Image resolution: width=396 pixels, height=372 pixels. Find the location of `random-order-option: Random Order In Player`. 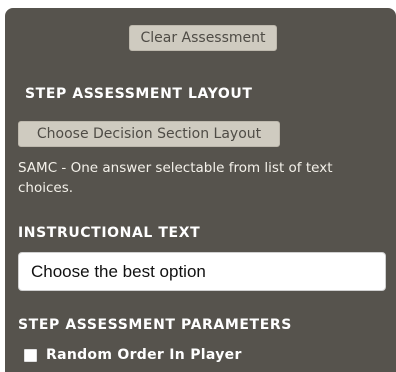

random-order-option: Random Order In Player is located at coordinates (133, 355).